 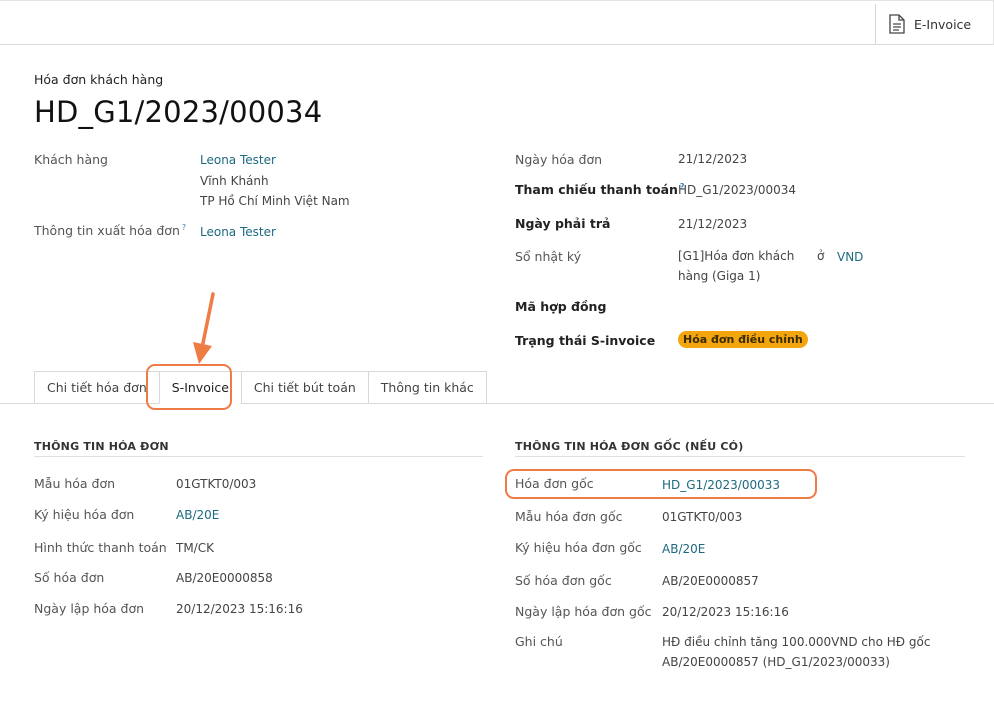 I want to click on sinvoice-status-badge: Hóa đơn điều chỉnh, so click(x=743, y=339).